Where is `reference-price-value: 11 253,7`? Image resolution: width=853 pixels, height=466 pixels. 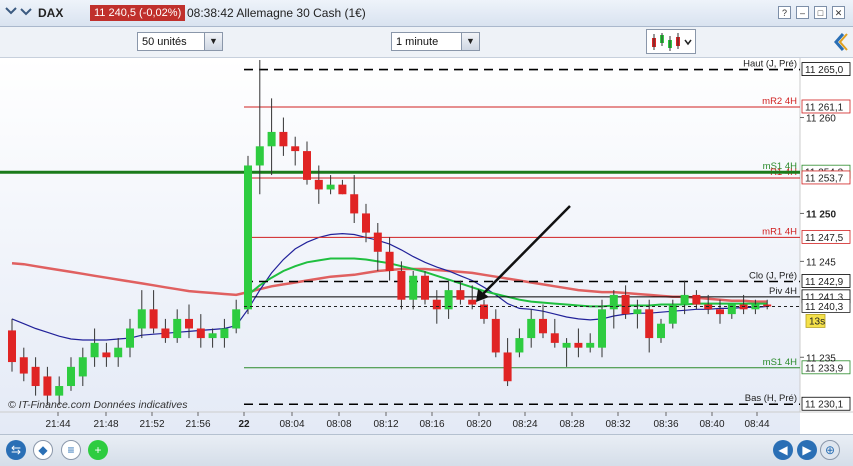
reference-price-value: 11 253,7 is located at coordinates (824, 178).